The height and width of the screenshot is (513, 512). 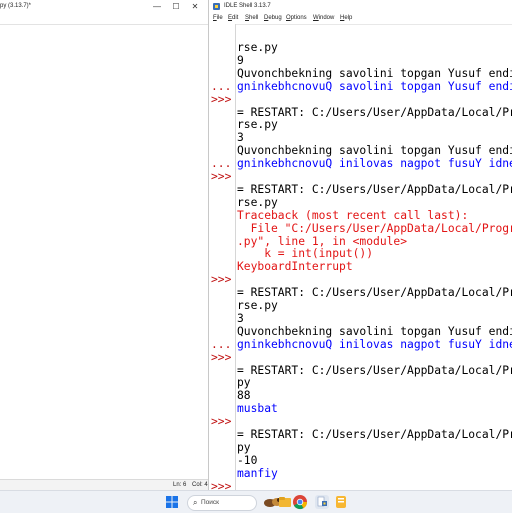 What do you see at coordinates (176, 7) in the screenshot?
I see `maximize-button: ☐` at bounding box center [176, 7].